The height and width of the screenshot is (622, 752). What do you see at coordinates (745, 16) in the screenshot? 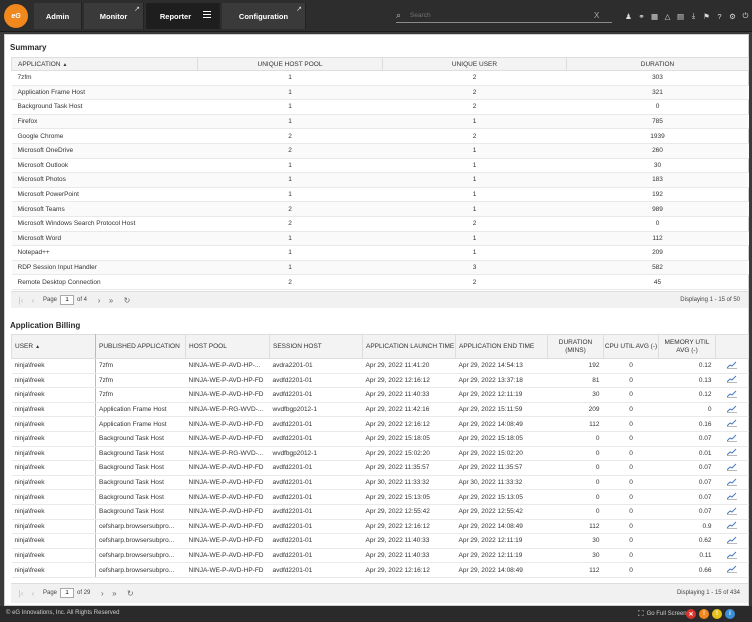
I see `power-icon: ⏻` at bounding box center [745, 16].